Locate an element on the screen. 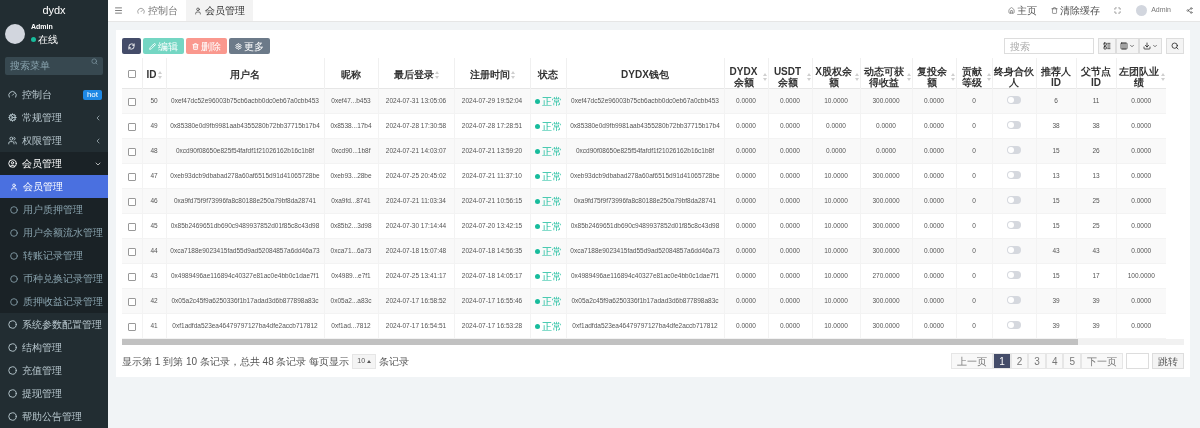 This screenshot has height=428, width=1200. gear-icon is located at coordinates (238, 46).